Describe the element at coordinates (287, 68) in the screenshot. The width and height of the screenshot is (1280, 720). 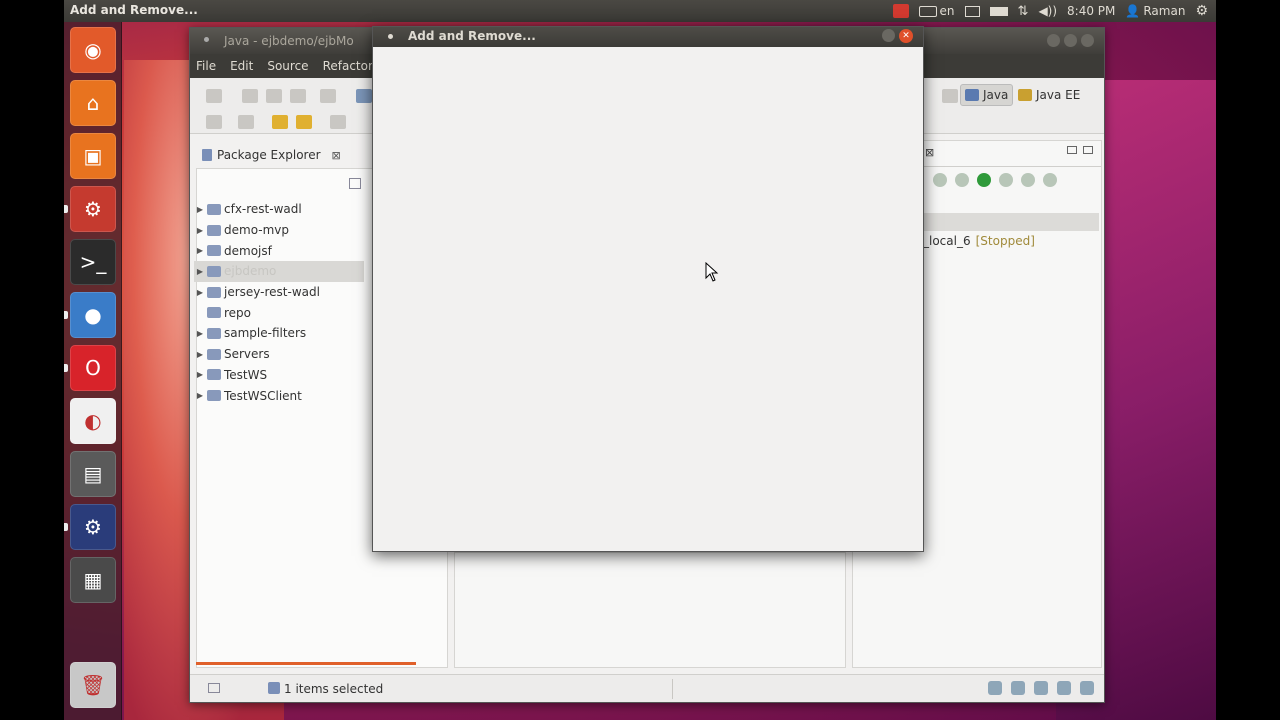
I see `menu-source: Source` at that location.